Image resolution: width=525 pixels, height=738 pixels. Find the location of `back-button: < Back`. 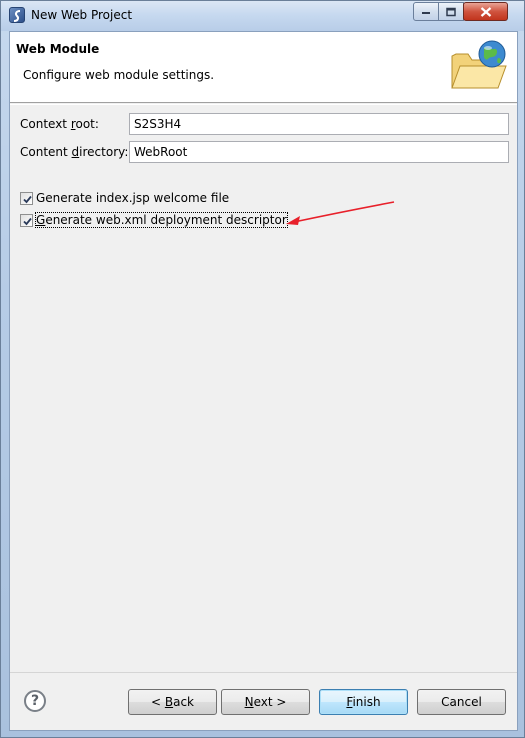

back-button: < Back is located at coordinates (172, 702).